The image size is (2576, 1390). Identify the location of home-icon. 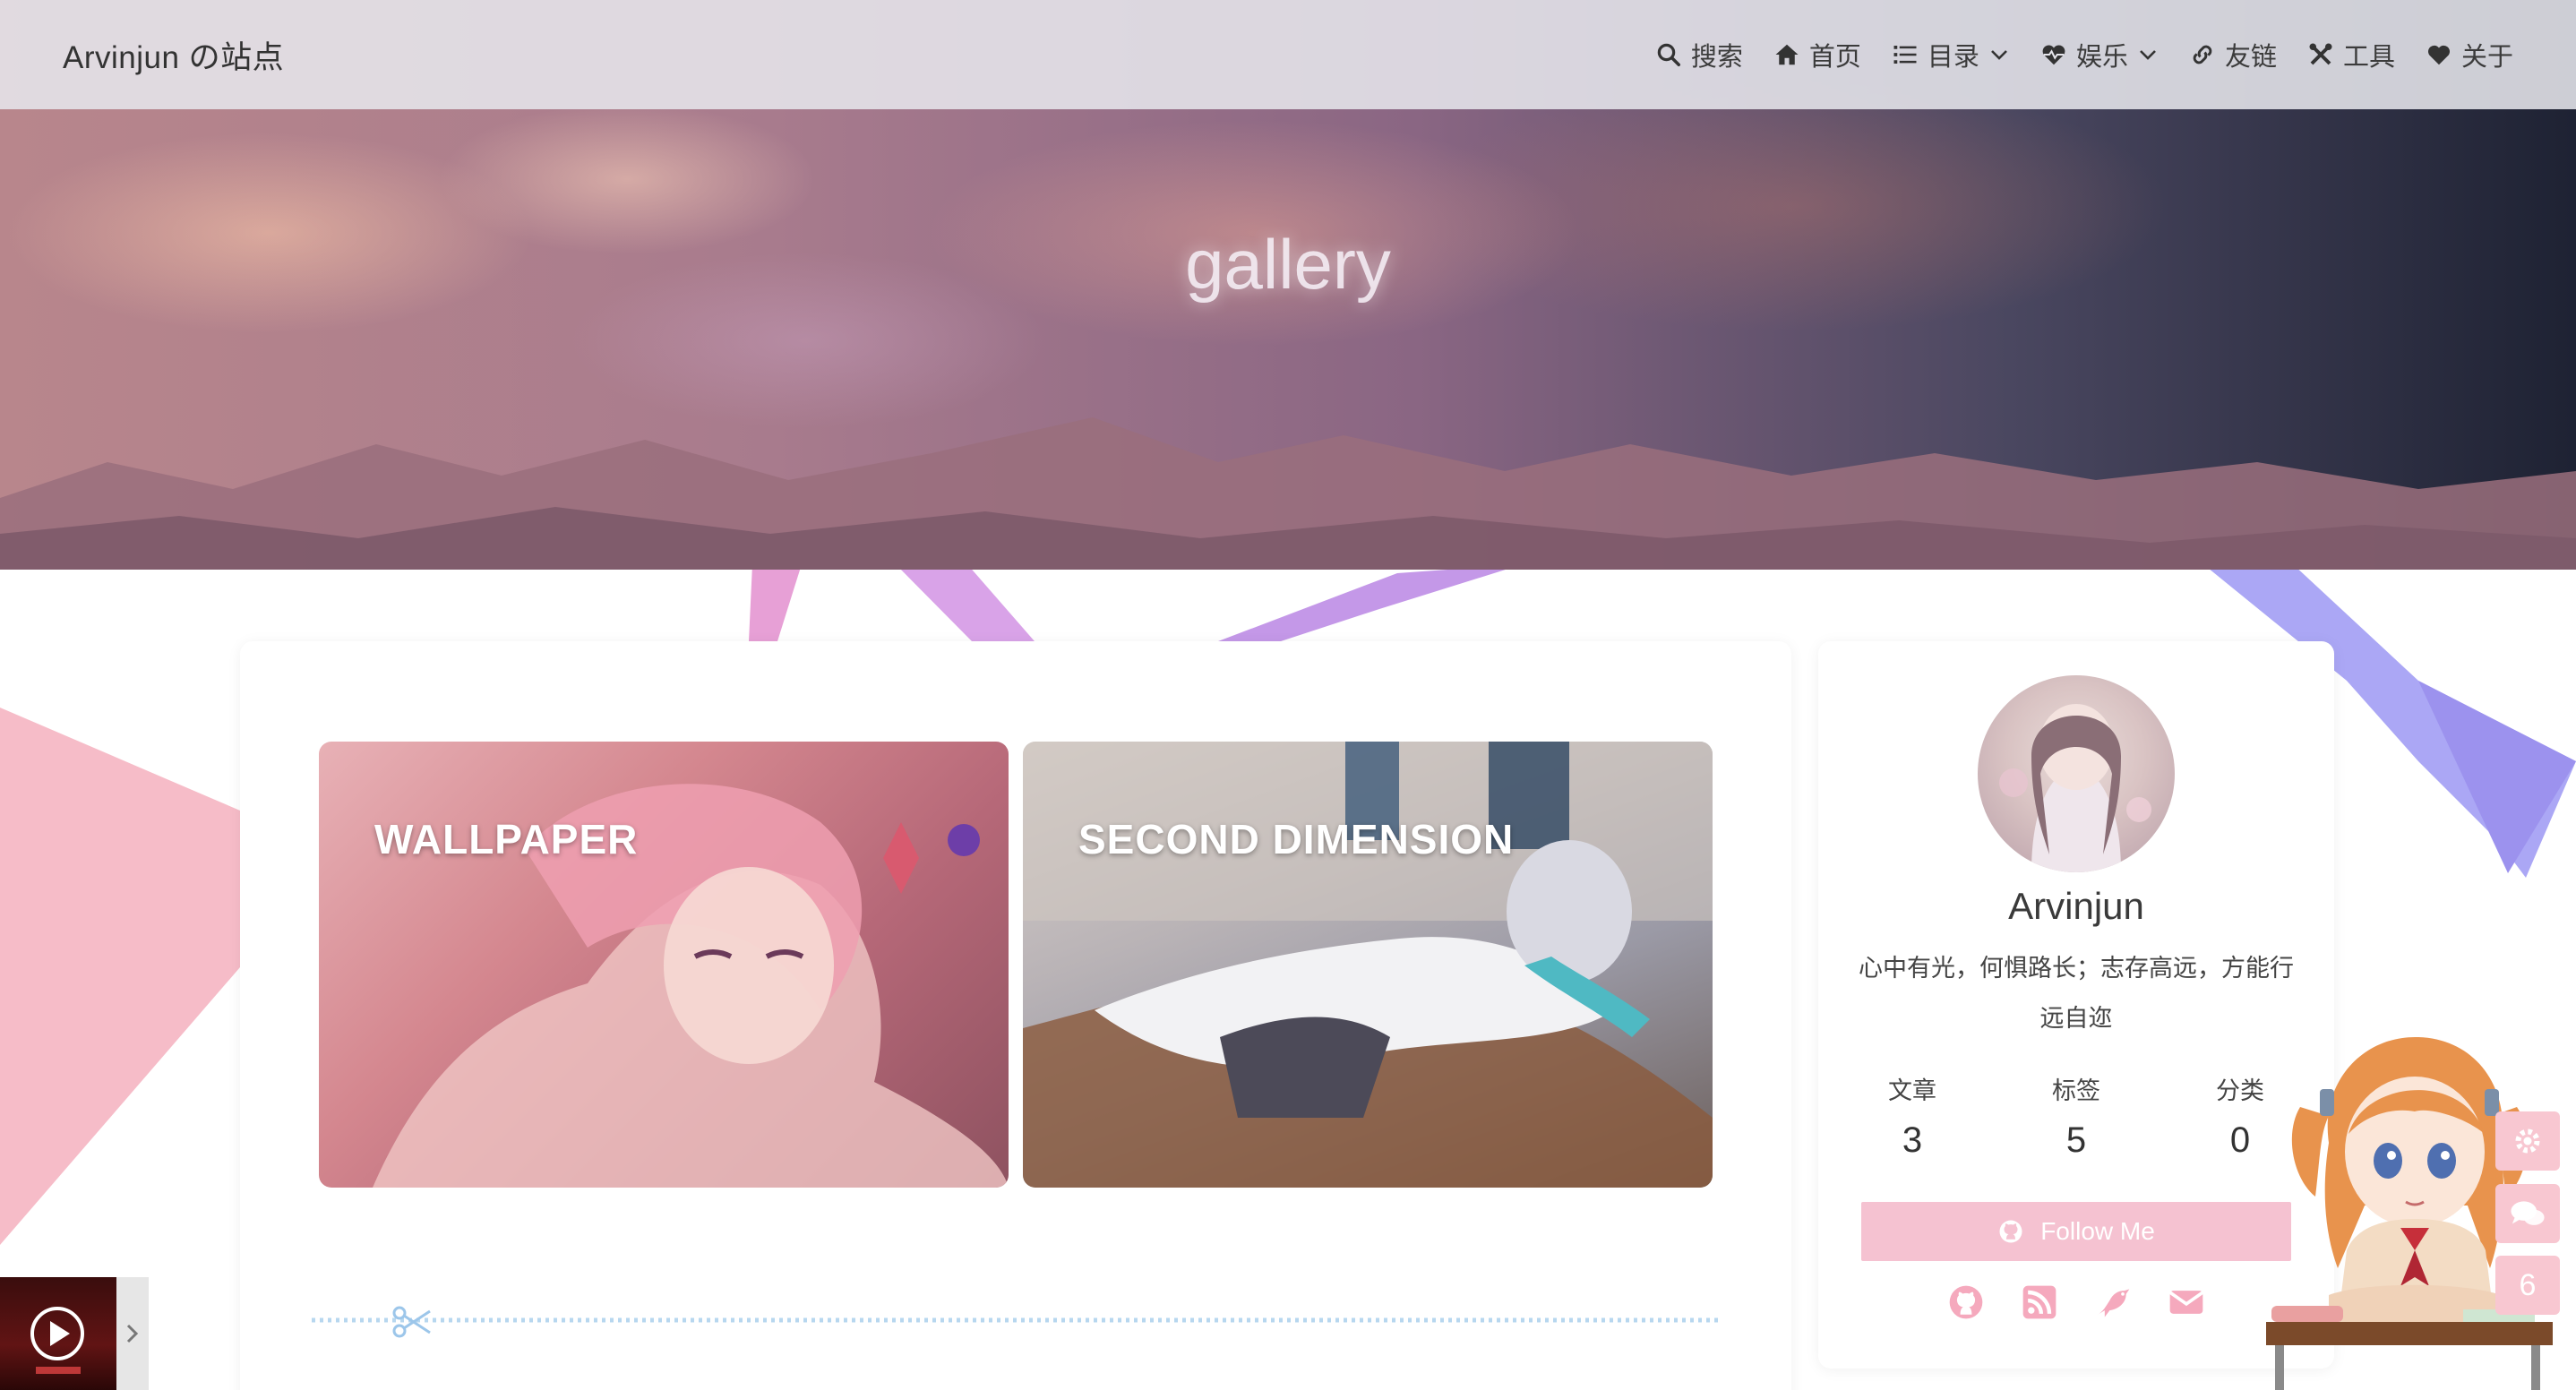
(1787, 55).